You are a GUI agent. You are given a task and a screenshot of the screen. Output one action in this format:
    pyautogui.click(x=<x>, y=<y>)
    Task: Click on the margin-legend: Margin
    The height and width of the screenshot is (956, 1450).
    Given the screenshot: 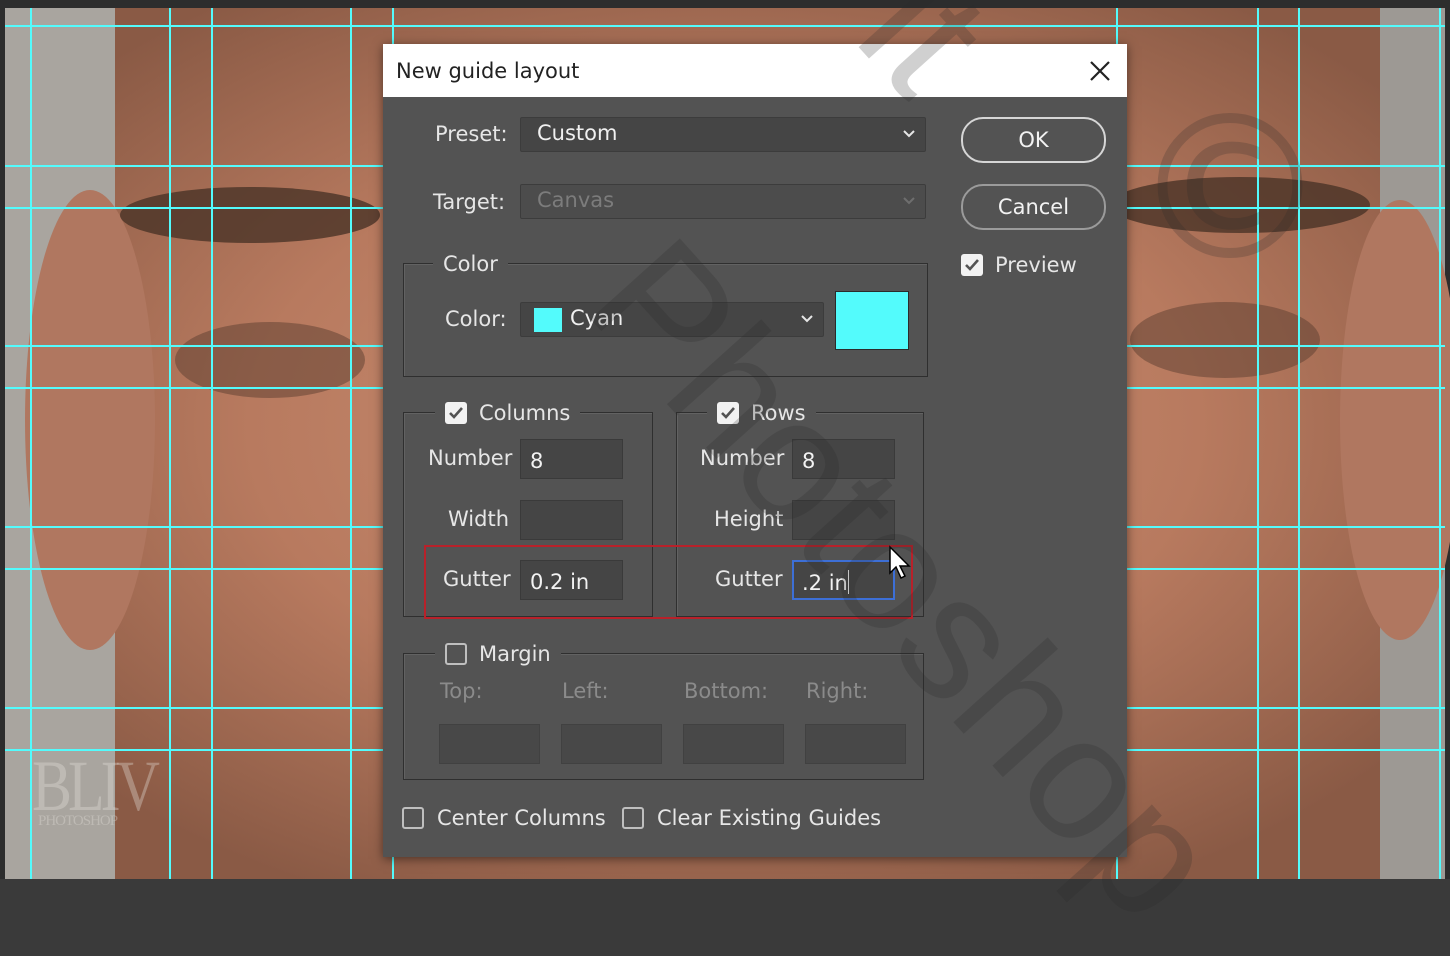 What is the action you would take?
    pyautogui.click(x=498, y=654)
    